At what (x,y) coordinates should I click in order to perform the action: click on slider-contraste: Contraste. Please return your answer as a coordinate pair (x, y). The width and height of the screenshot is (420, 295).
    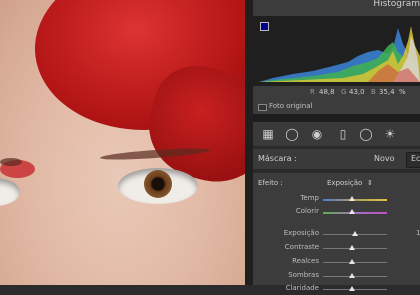
    Looking at the image, I should click on (336, 248).